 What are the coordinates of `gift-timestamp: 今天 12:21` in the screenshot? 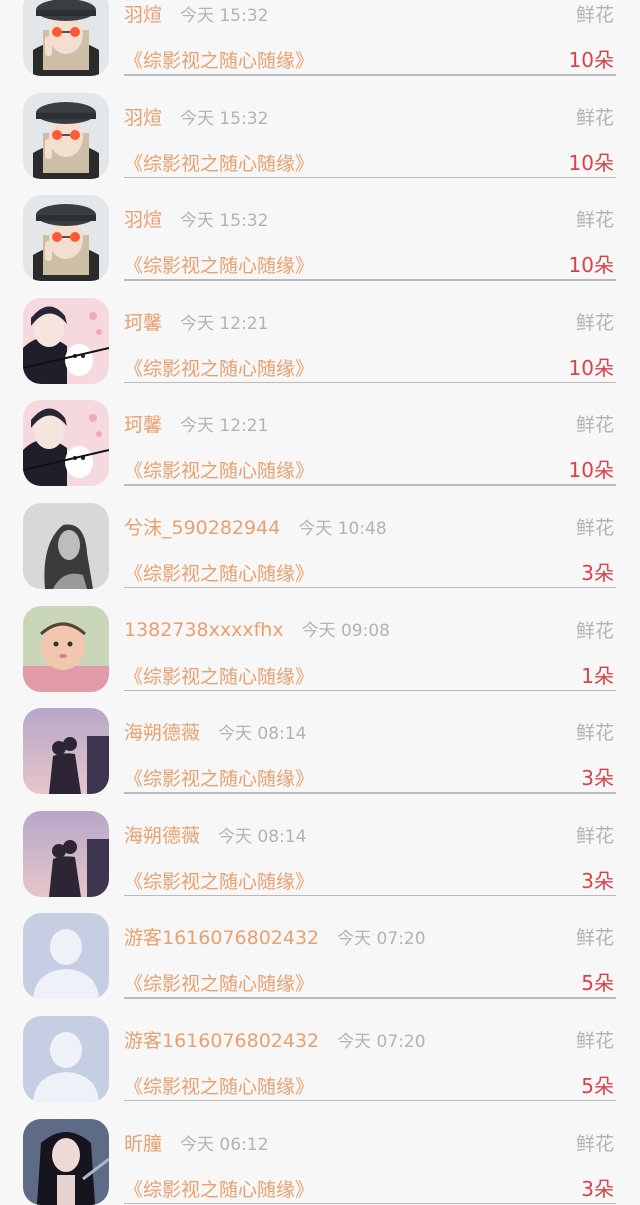 It's located at (224, 323).